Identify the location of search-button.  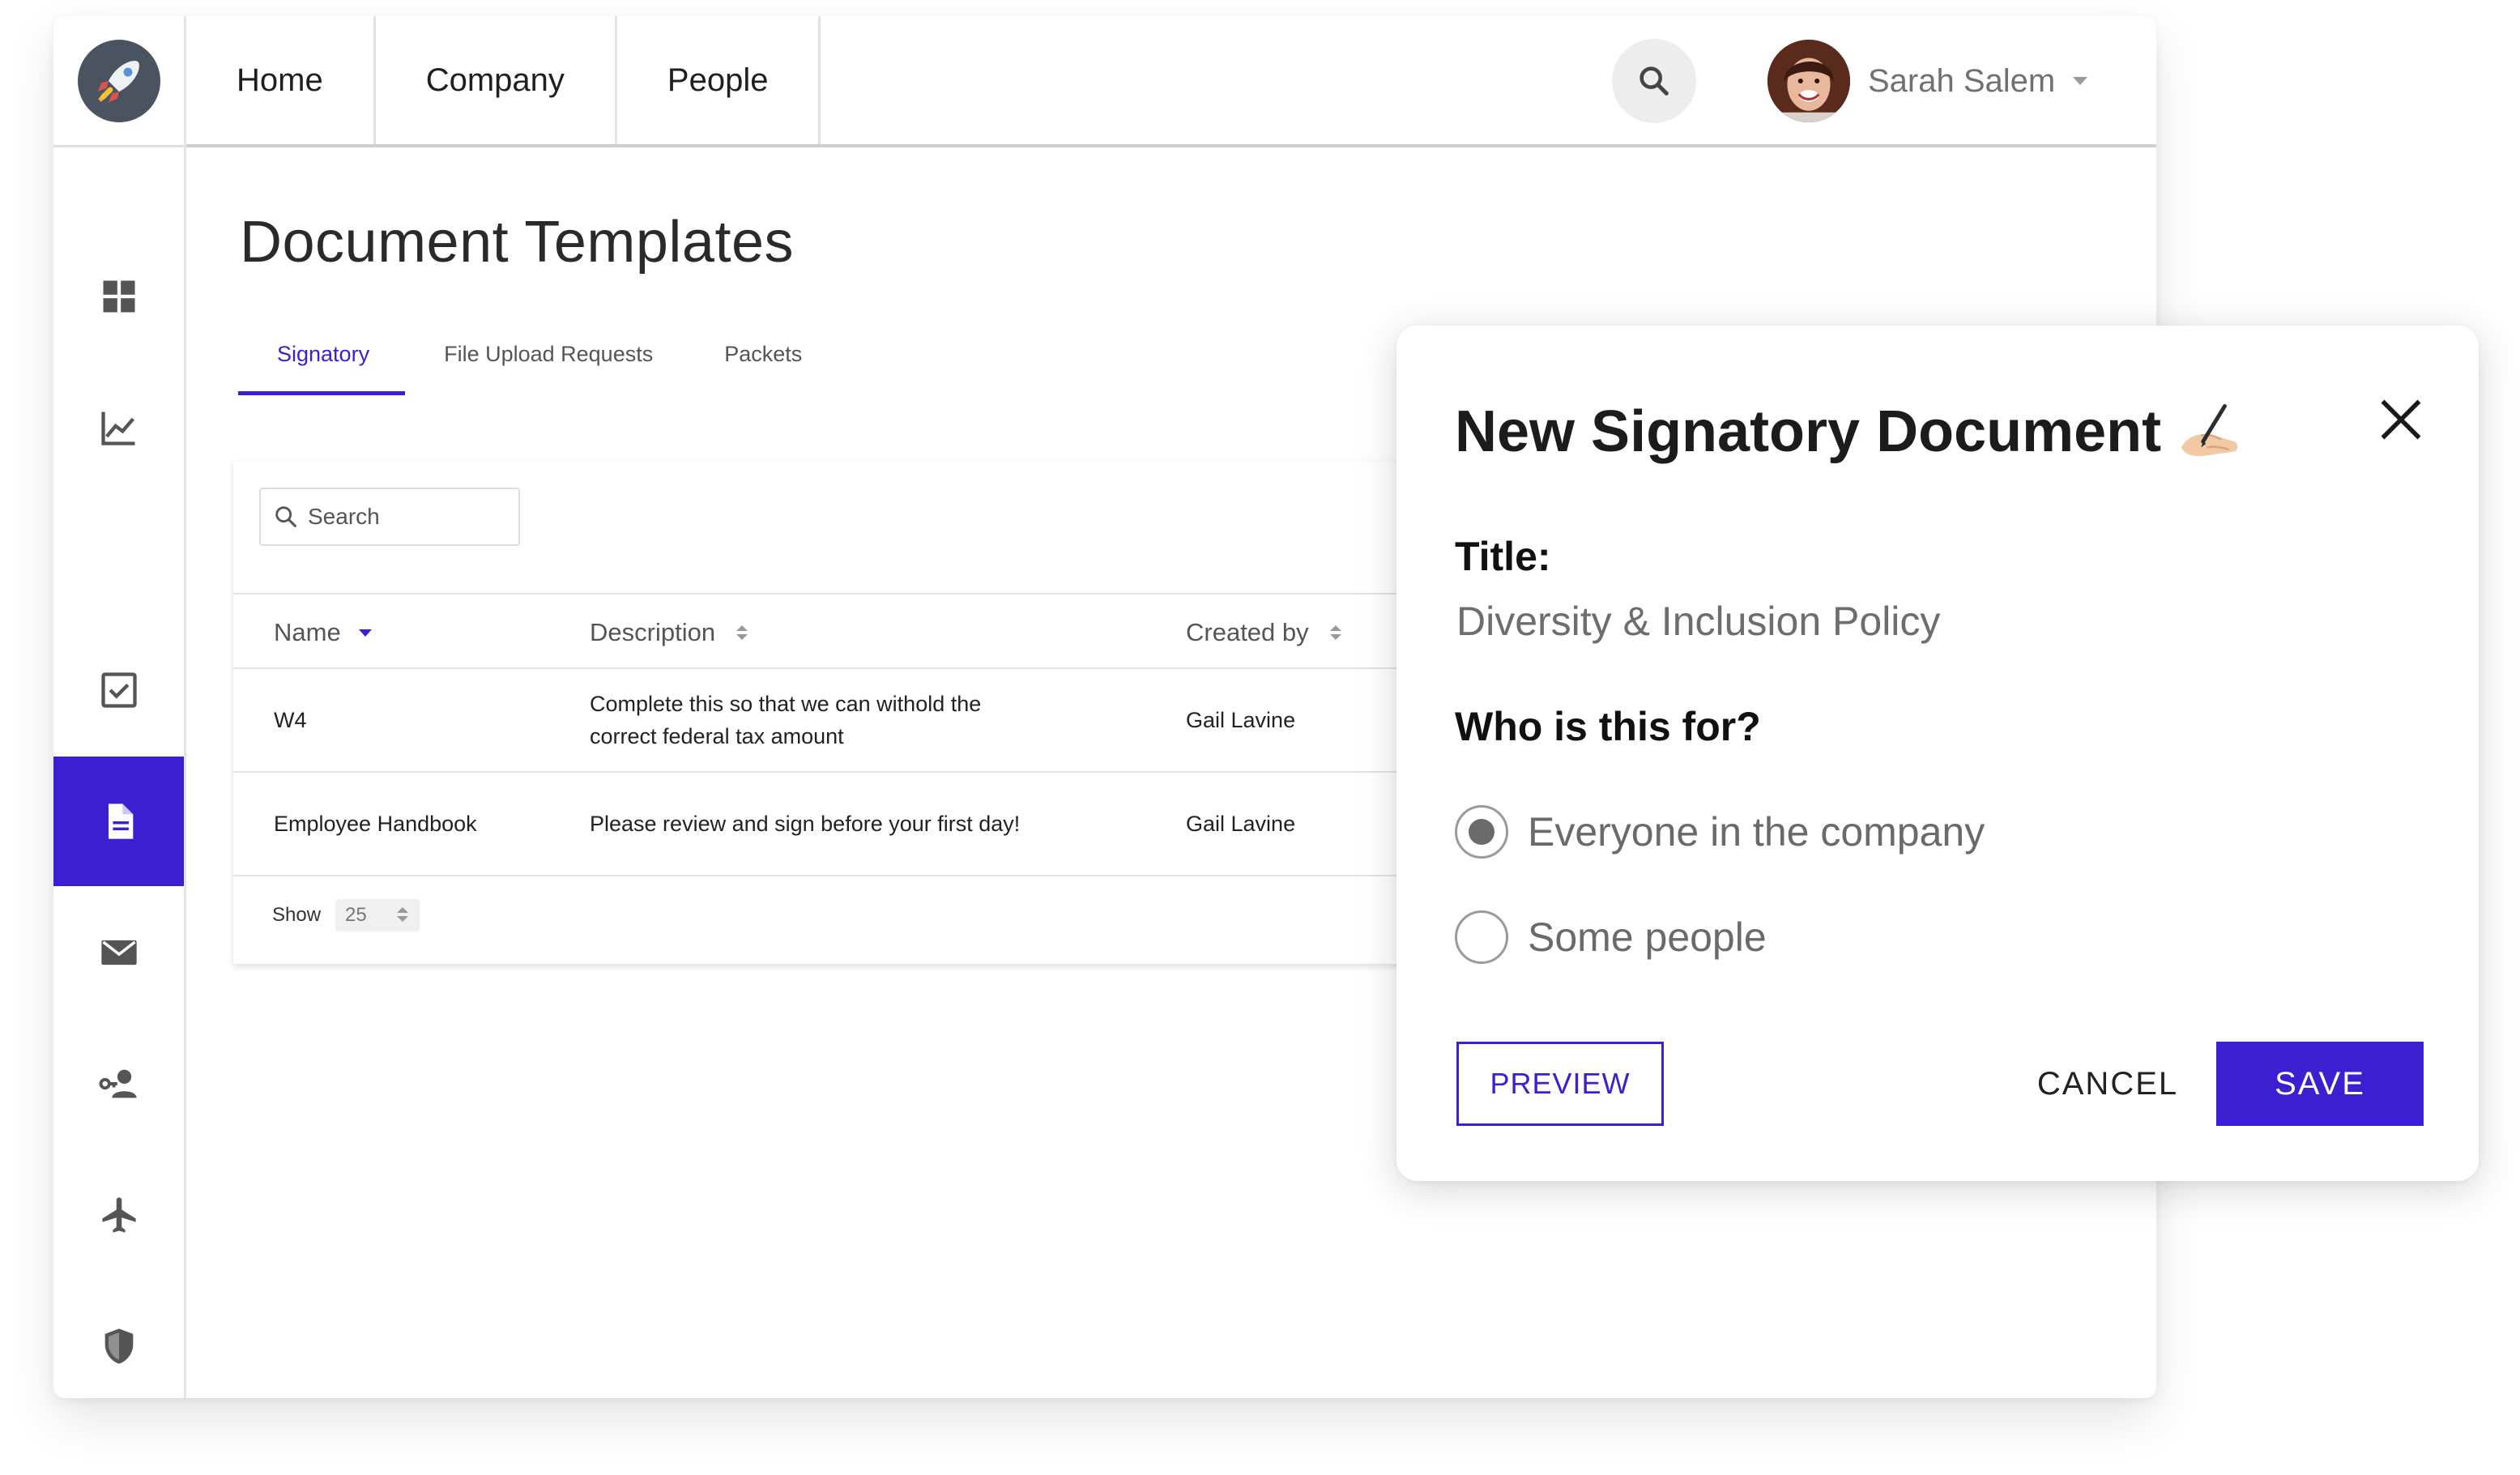
(1654, 81).